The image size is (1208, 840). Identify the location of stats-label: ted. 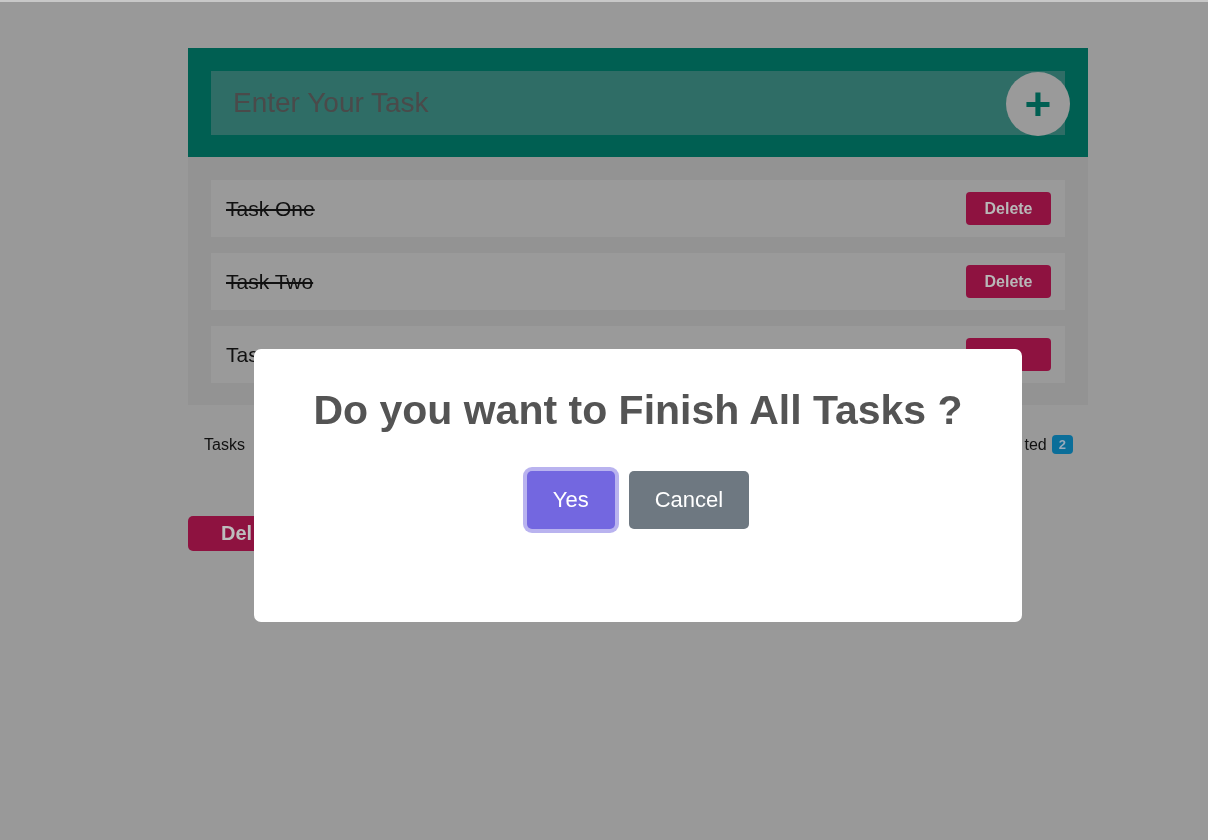
(1035, 444).